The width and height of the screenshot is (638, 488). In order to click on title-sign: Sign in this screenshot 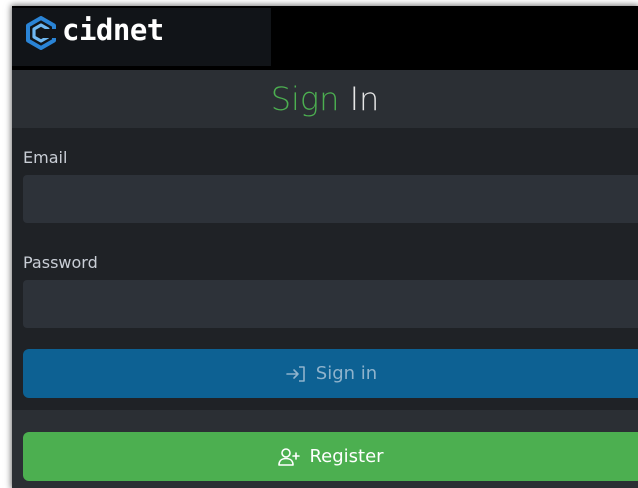, I will do `click(305, 99)`.